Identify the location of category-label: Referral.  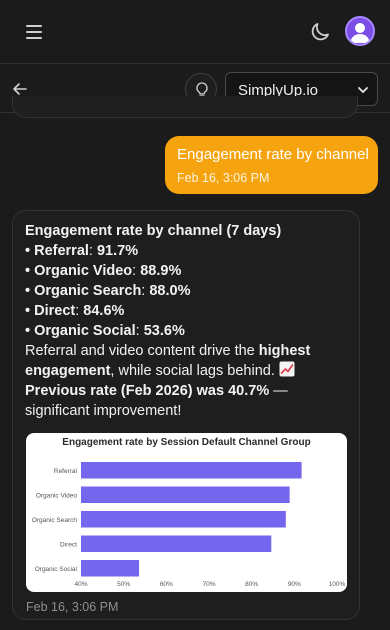
(66, 471).